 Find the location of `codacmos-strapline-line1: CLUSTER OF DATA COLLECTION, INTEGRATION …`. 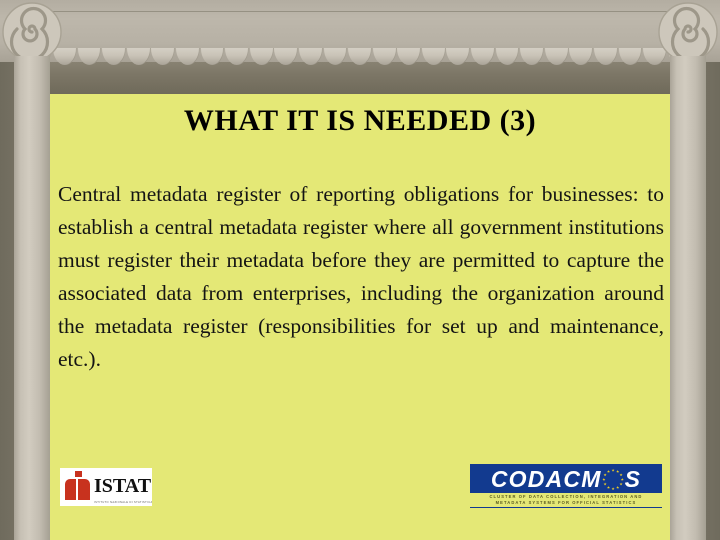

codacmos-strapline-line1: CLUSTER OF DATA COLLECTION, INTEGRATION … is located at coordinates (566, 496).